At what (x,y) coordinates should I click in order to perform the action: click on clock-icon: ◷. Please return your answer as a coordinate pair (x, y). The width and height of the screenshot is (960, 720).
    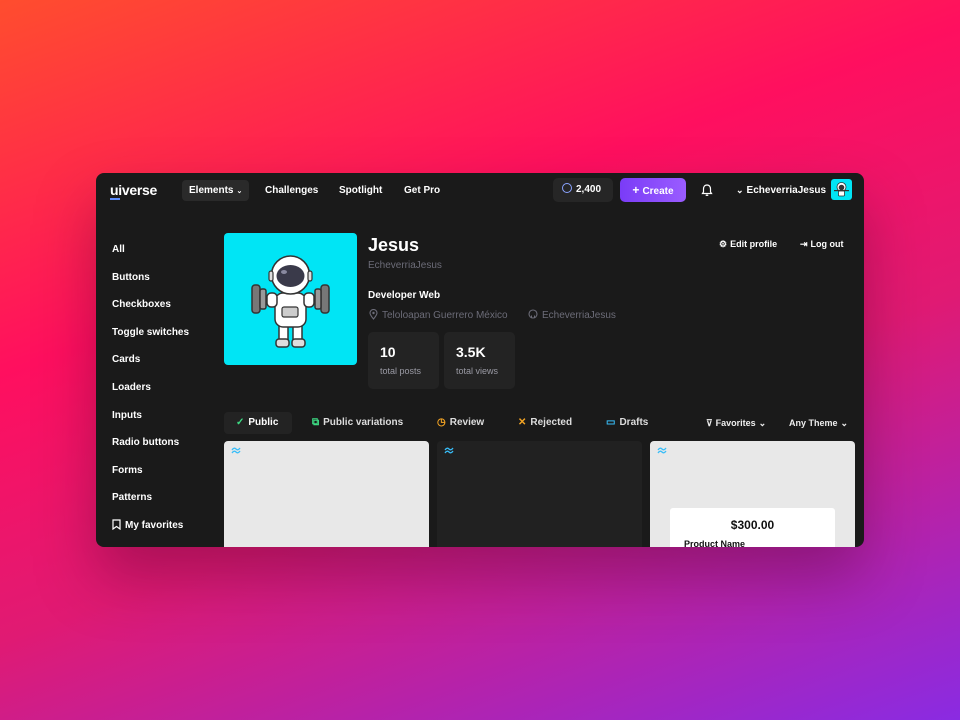
    Looking at the image, I should click on (441, 422).